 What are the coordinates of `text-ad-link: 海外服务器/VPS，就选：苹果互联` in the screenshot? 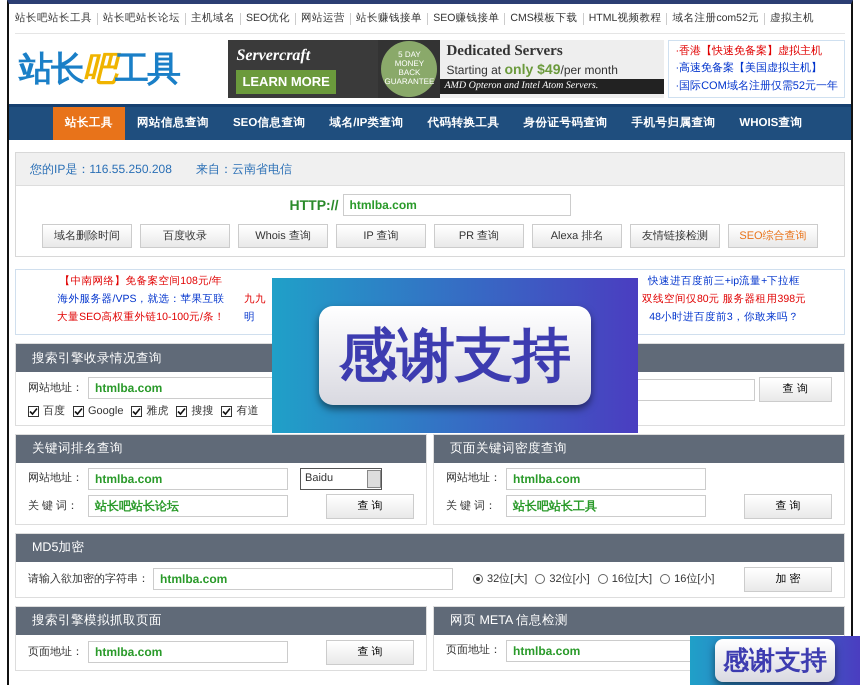 It's located at (141, 299).